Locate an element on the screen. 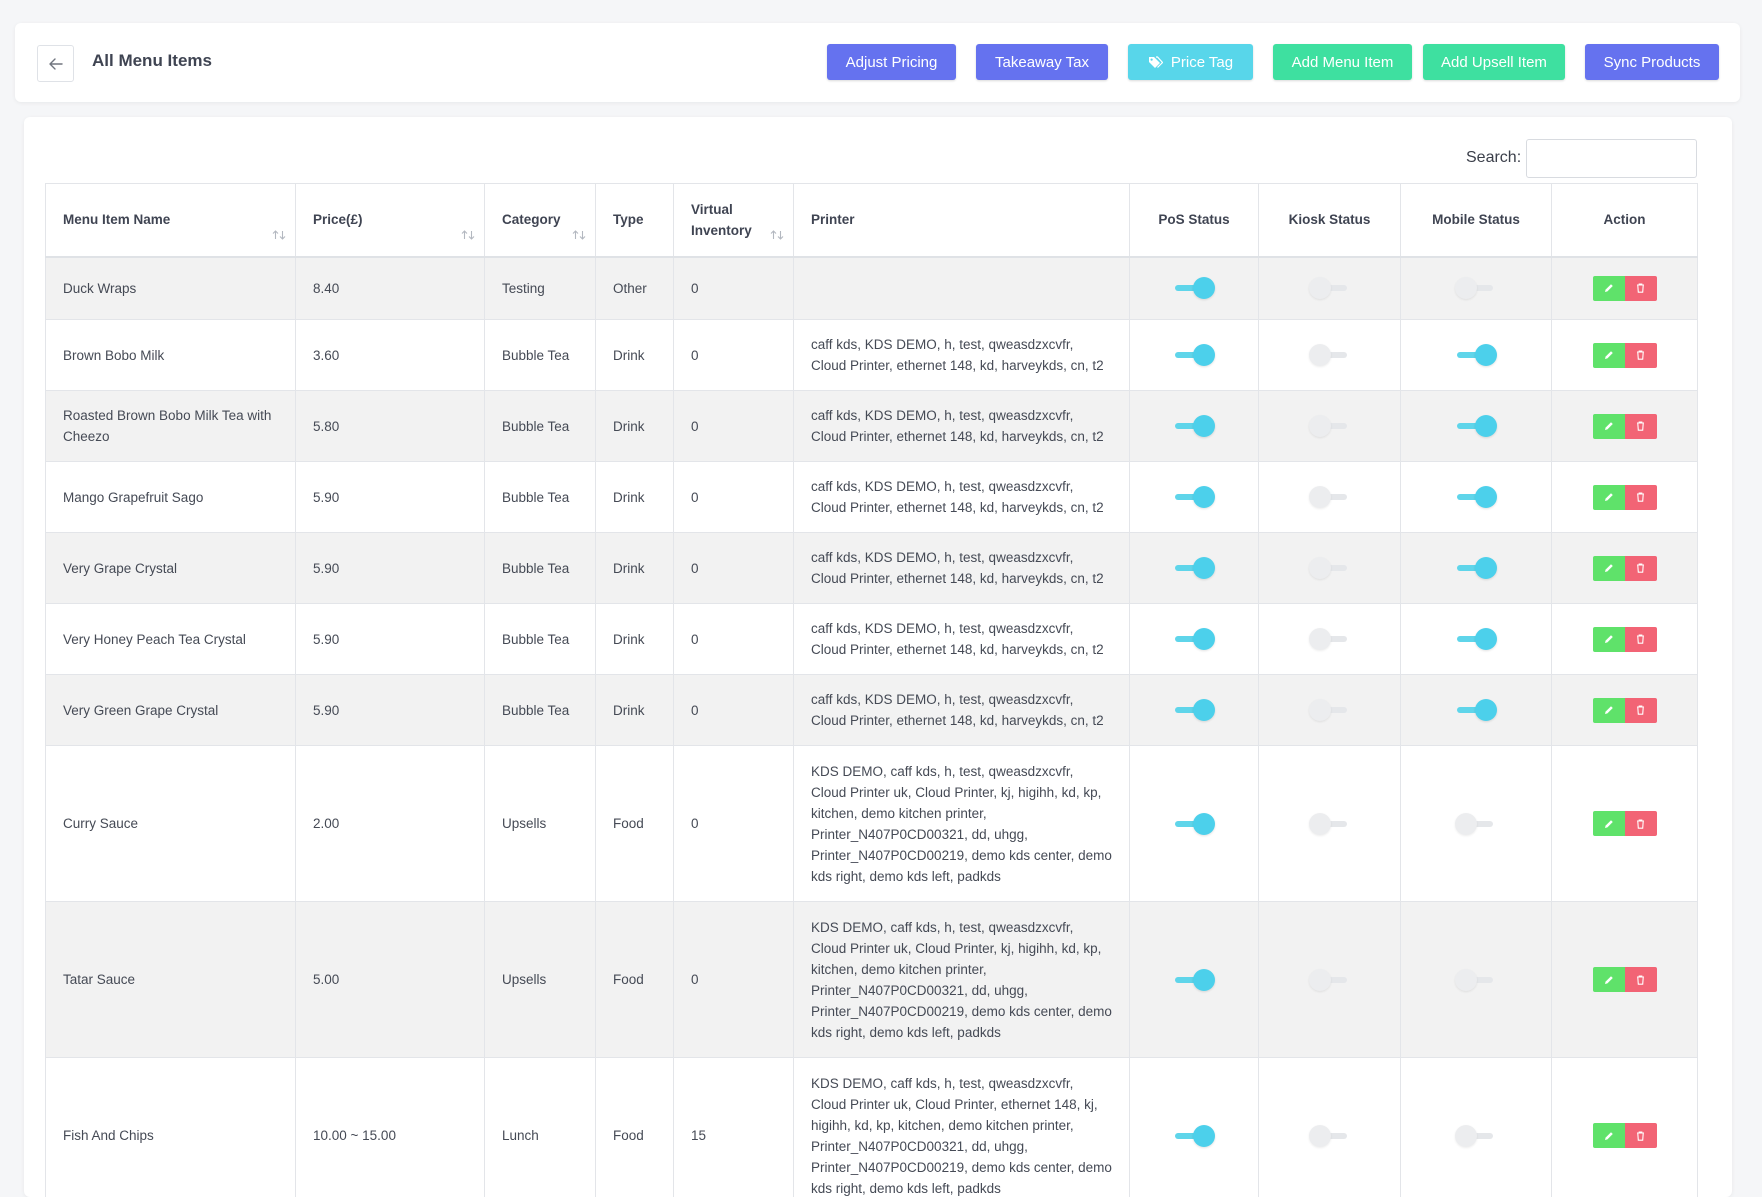 The height and width of the screenshot is (1197, 1762). cell-type: Food is located at coordinates (635, 824).